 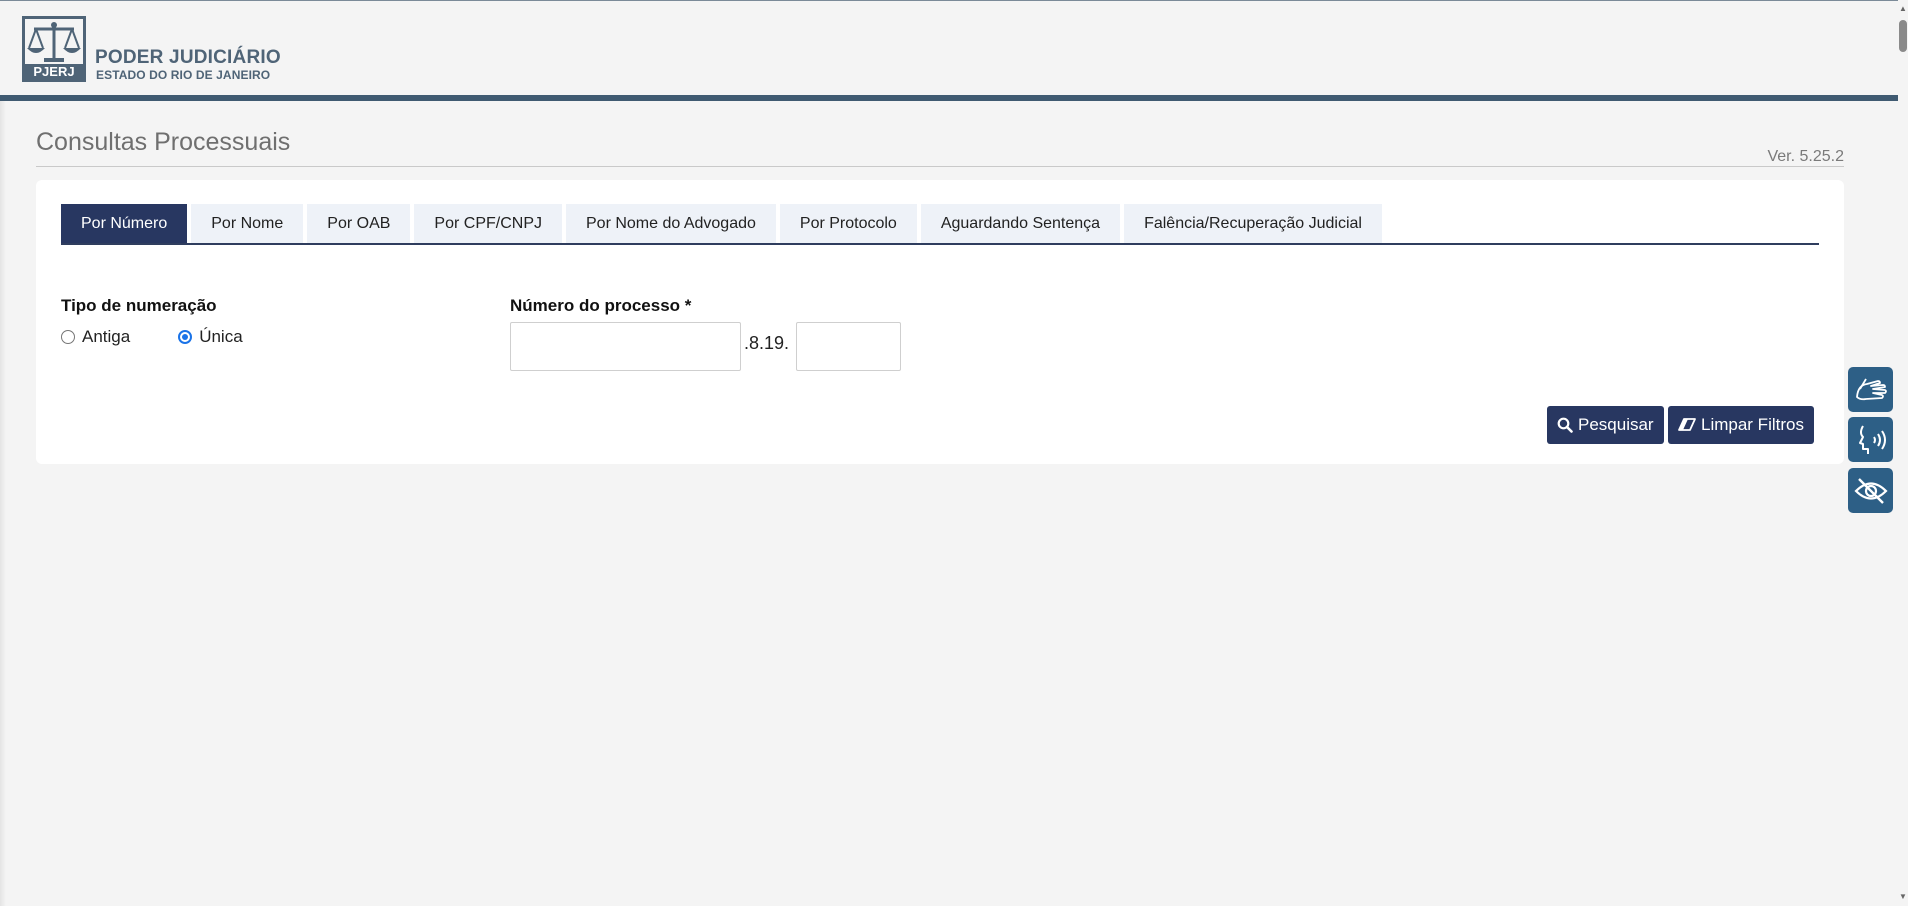 What do you see at coordinates (359, 223) in the screenshot?
I see `tab-por-oab: Por OAB` at bounding box center [359, 223].